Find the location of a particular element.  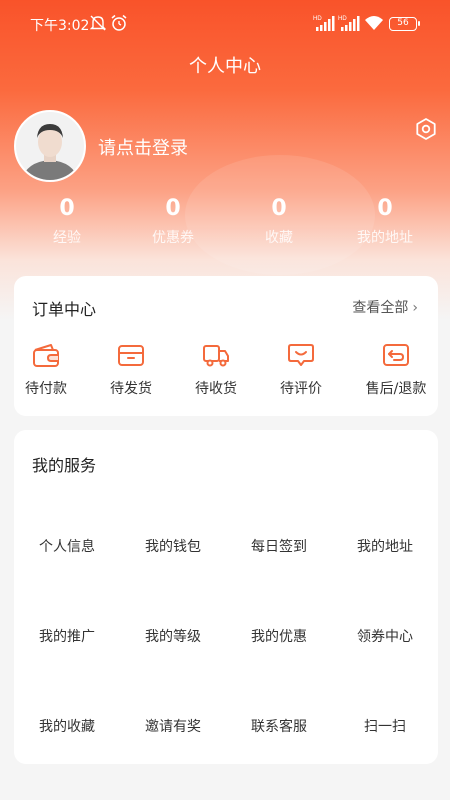

service-item: 邀请有奖 is located at coordinates (173, 726).